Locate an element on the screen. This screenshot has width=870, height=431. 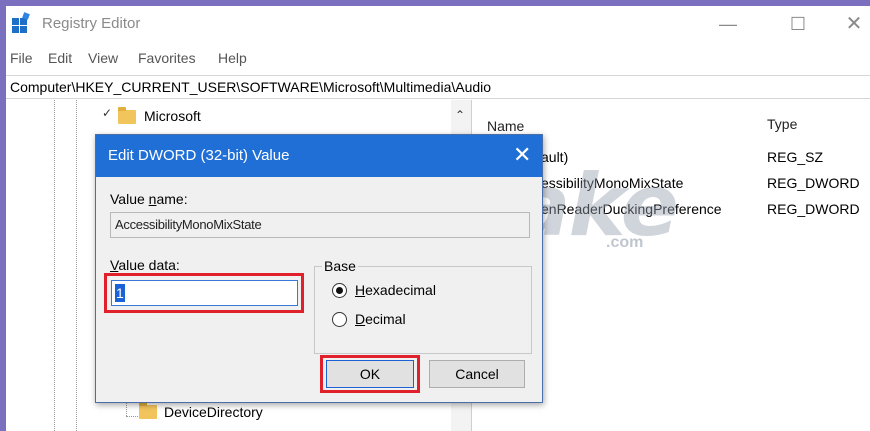
menu-help: Help is located at coordinates (232, 58).